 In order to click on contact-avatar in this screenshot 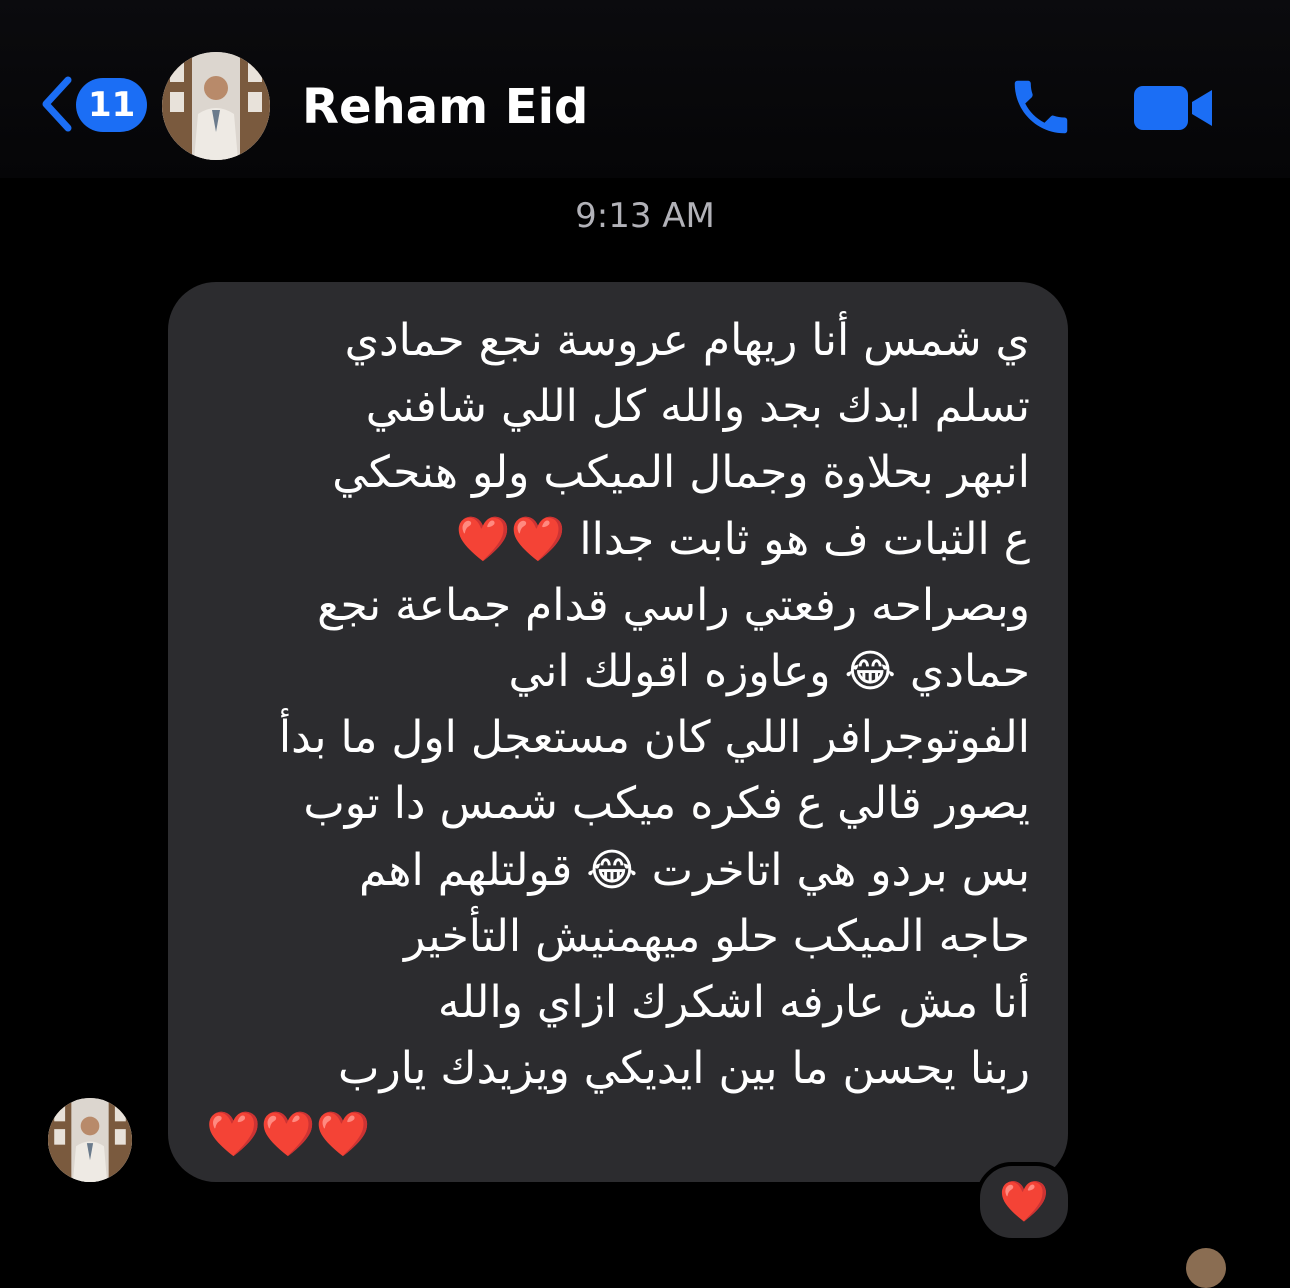, I will do `click(216, 106)`.